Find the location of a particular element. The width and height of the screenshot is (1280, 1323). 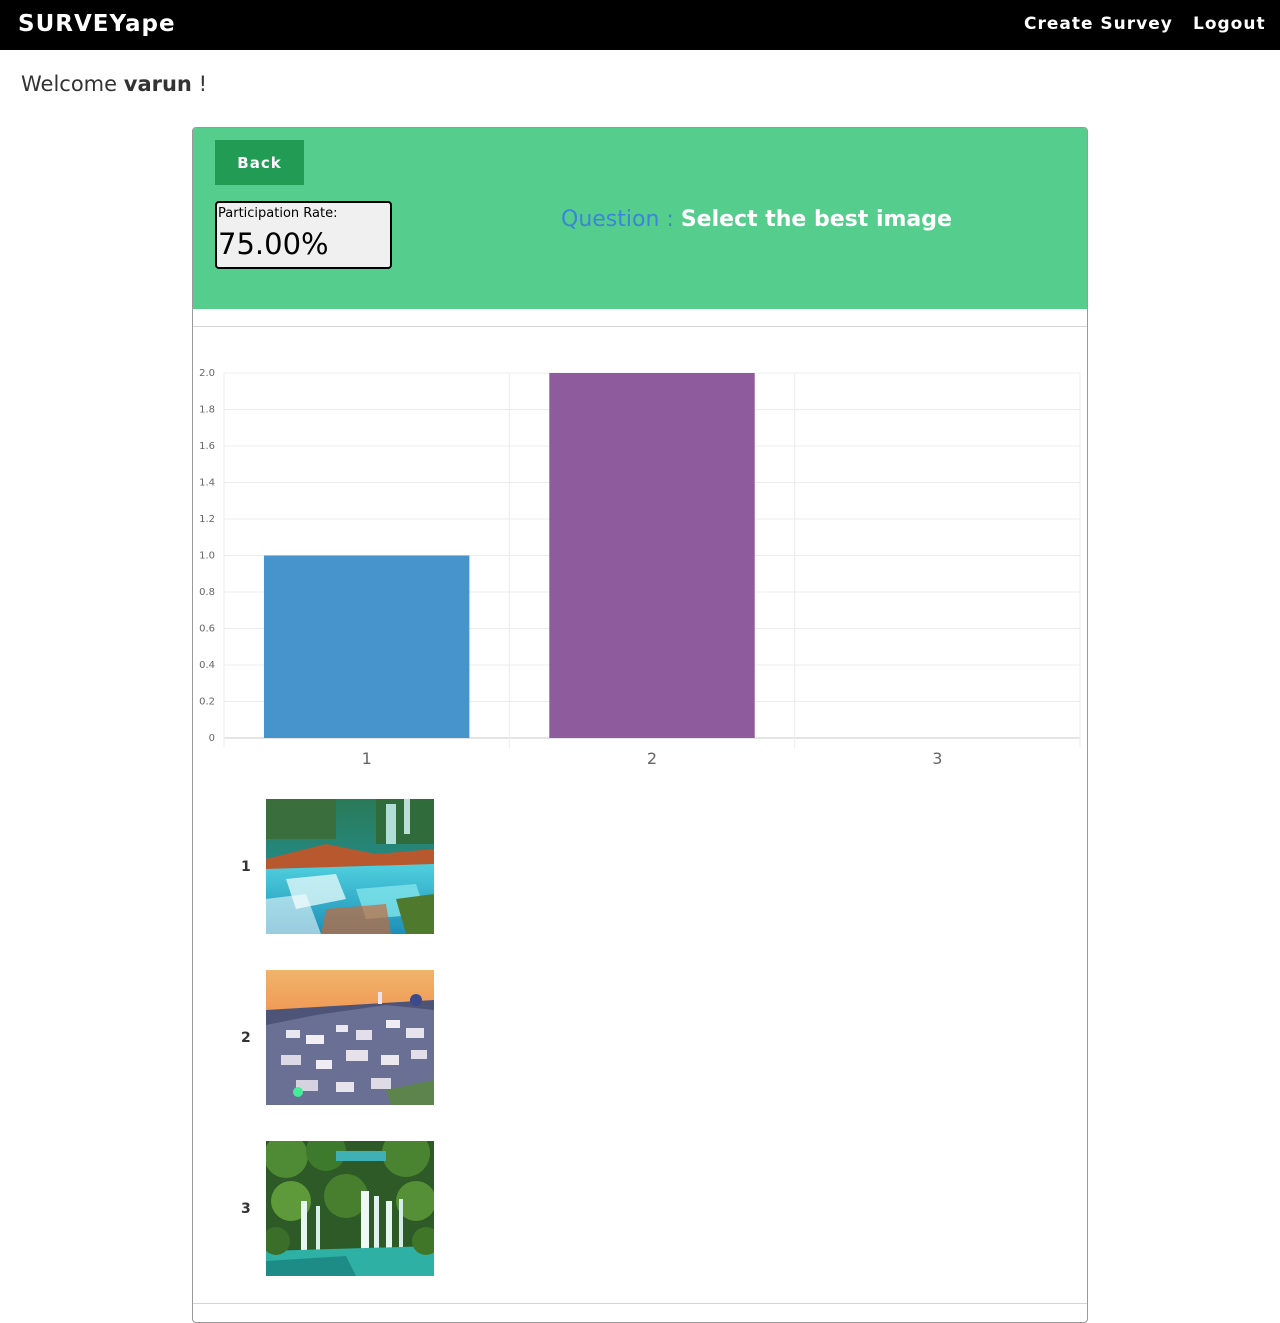

question-prefix: Question : is located at coordinates (617, 219).